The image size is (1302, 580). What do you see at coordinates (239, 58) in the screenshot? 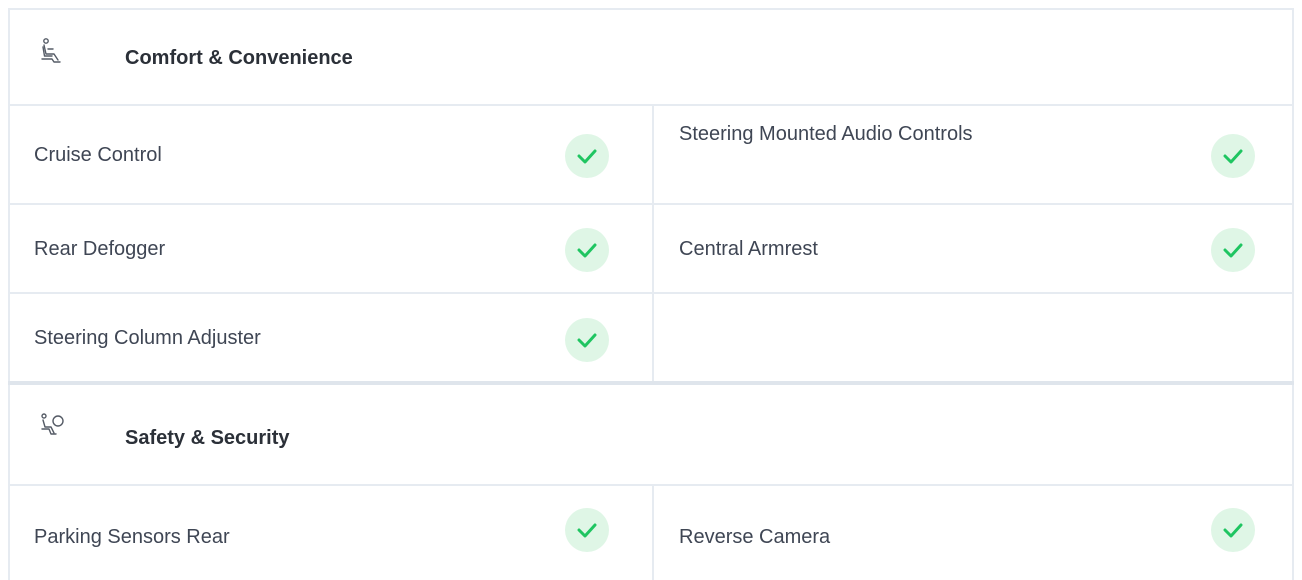
I see `section-title: Comfort & Convenience` at bounding box center [239, 58].